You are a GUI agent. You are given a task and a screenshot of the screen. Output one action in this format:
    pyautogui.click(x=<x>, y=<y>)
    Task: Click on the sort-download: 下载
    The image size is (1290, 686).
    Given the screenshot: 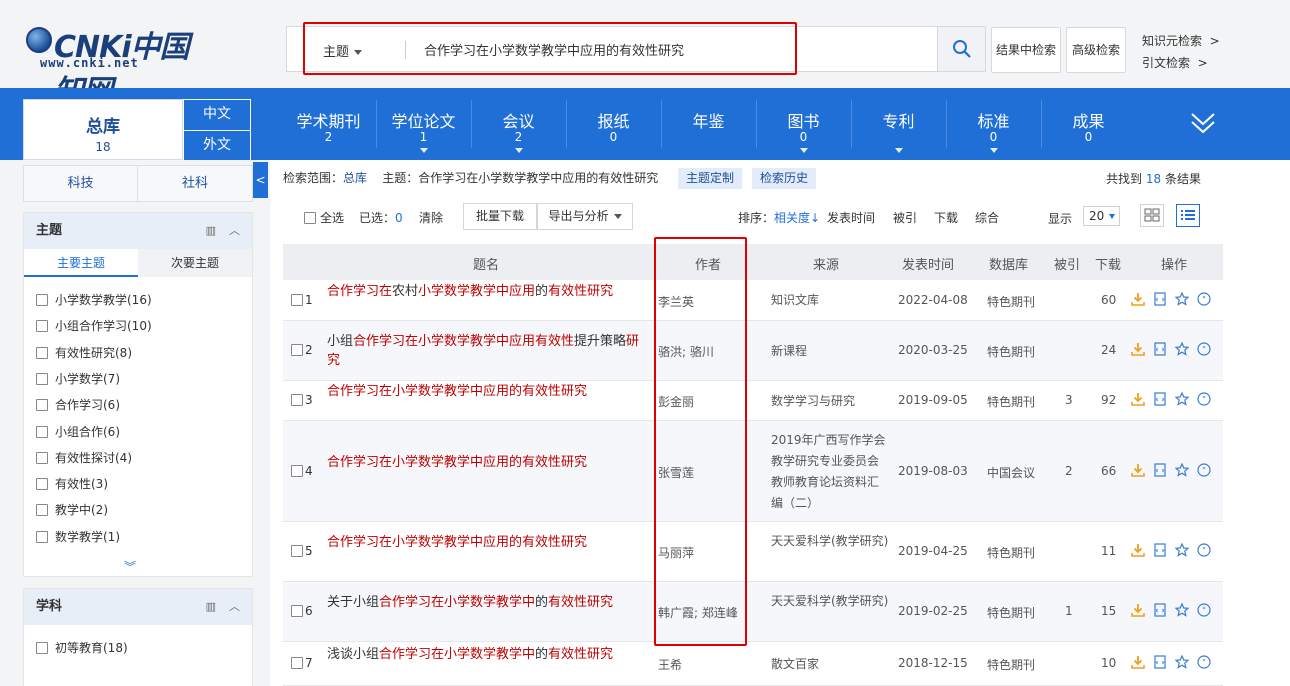 What is the action you would take?
    pyautogui.click(x=946, y=217)
    